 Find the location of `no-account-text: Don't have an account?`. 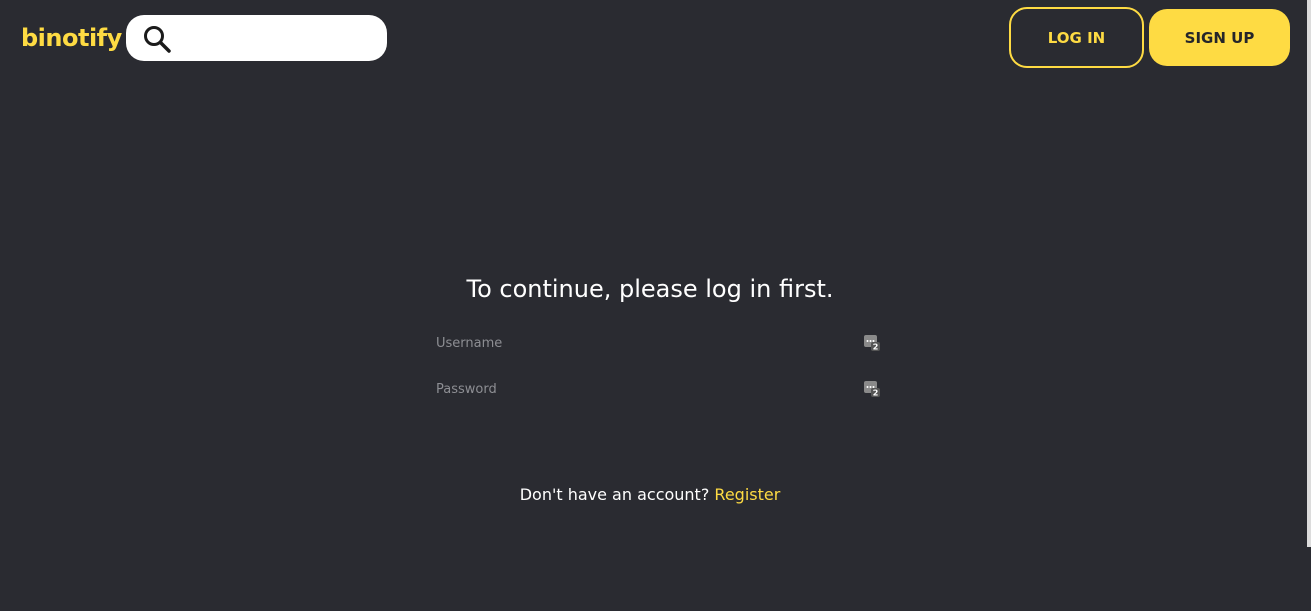

no-account-text: Don't have an account? is located at coordinates (614, 494).